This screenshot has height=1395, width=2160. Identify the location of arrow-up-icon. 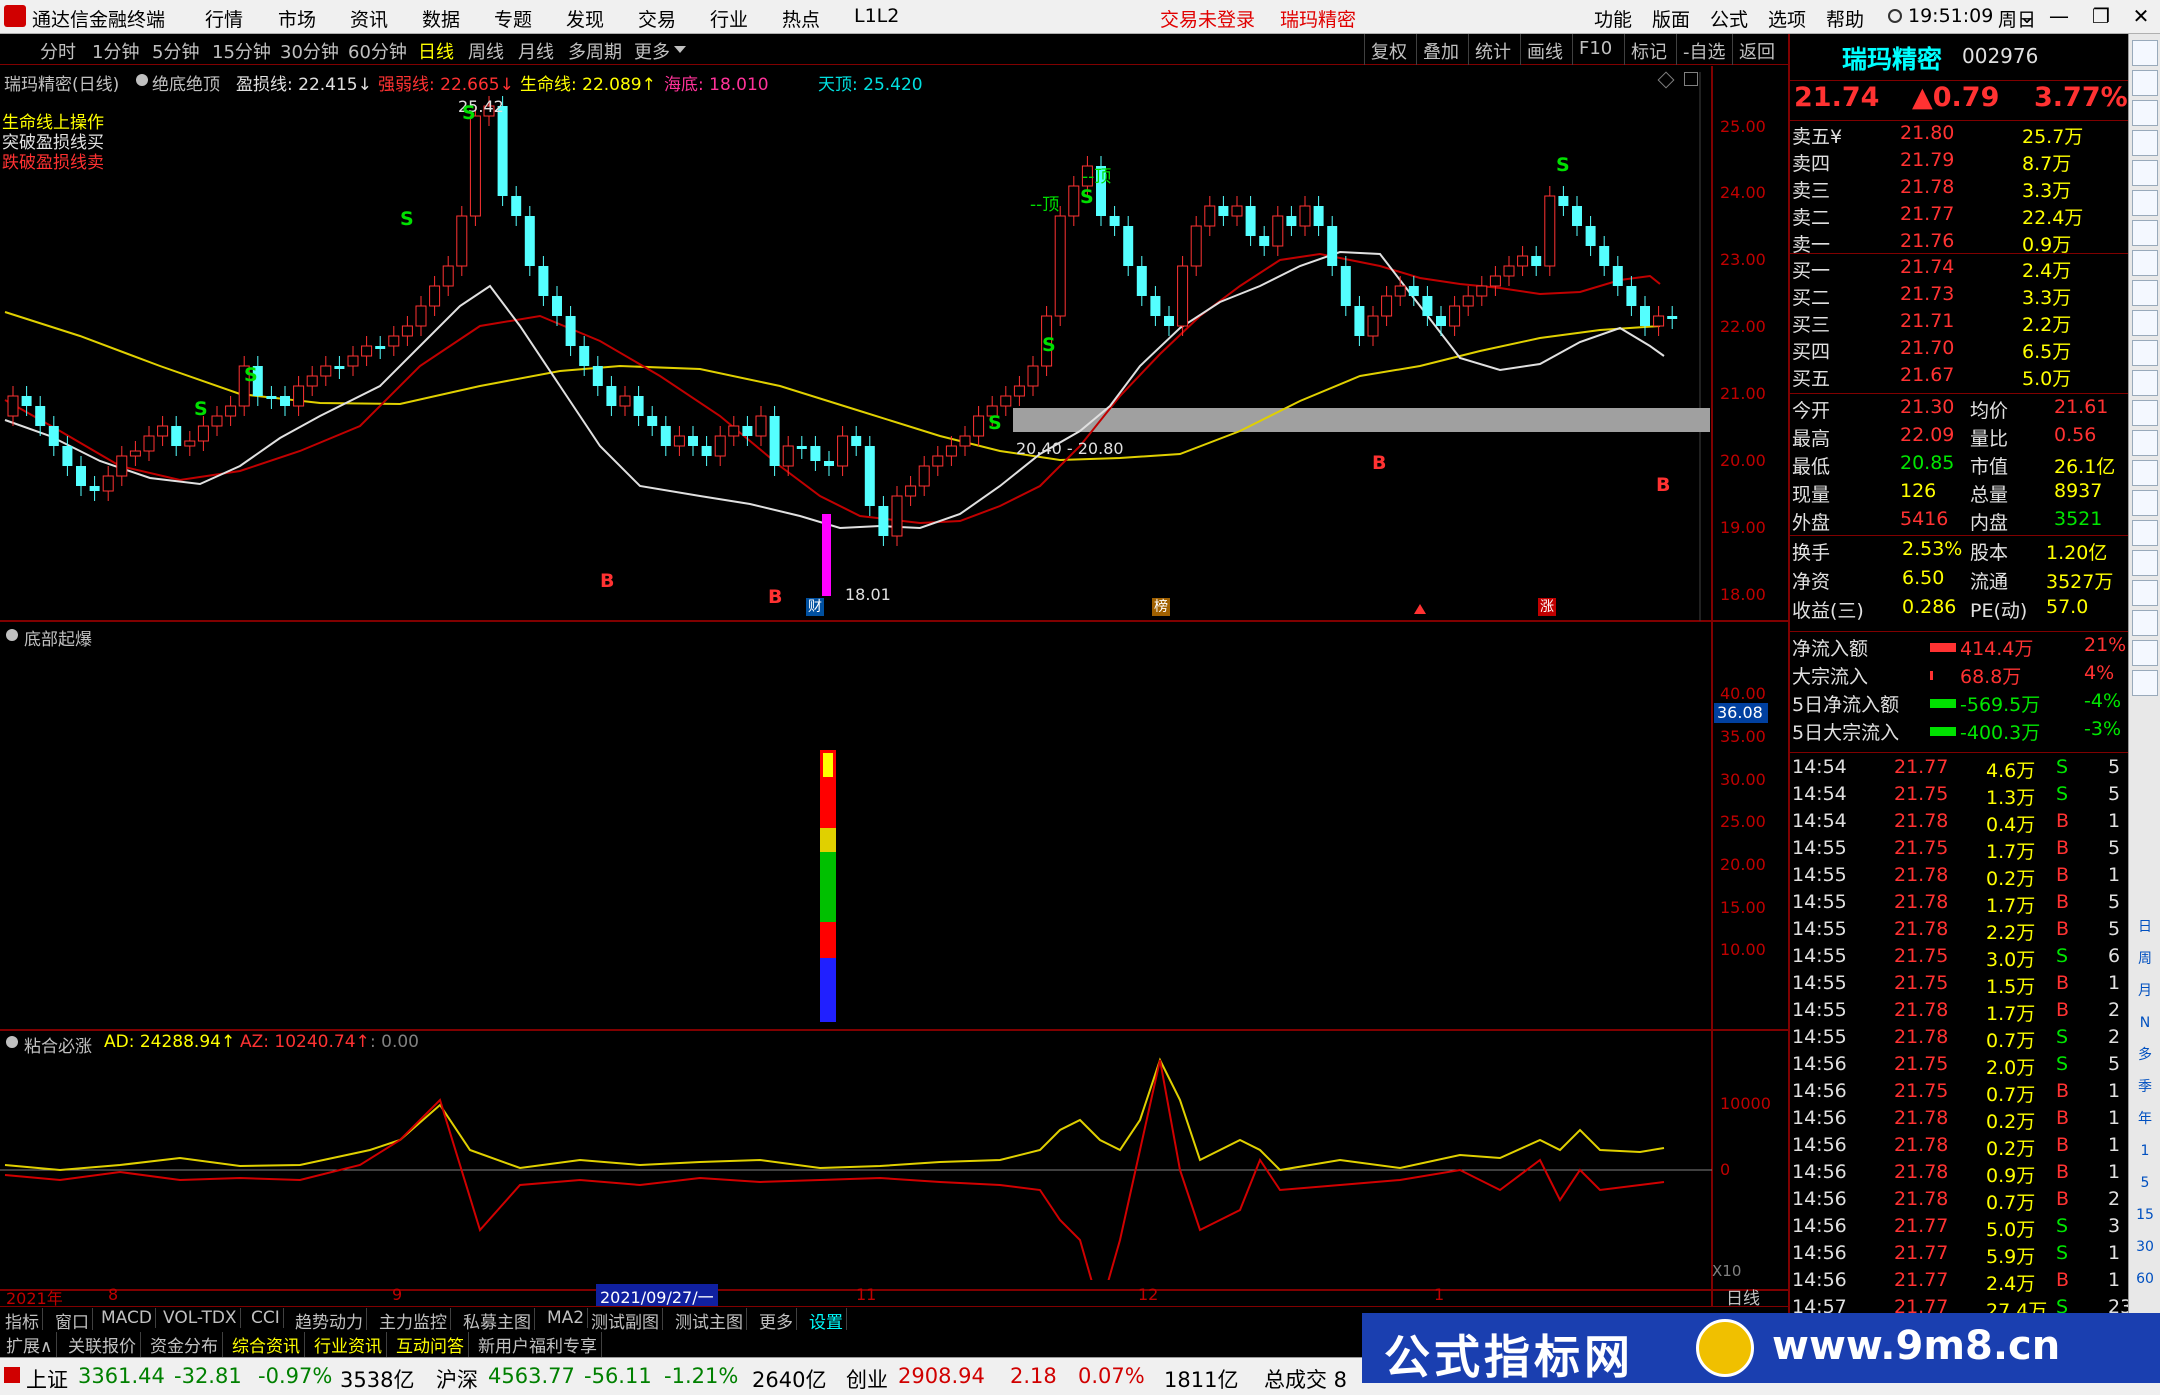
(1420, 609).